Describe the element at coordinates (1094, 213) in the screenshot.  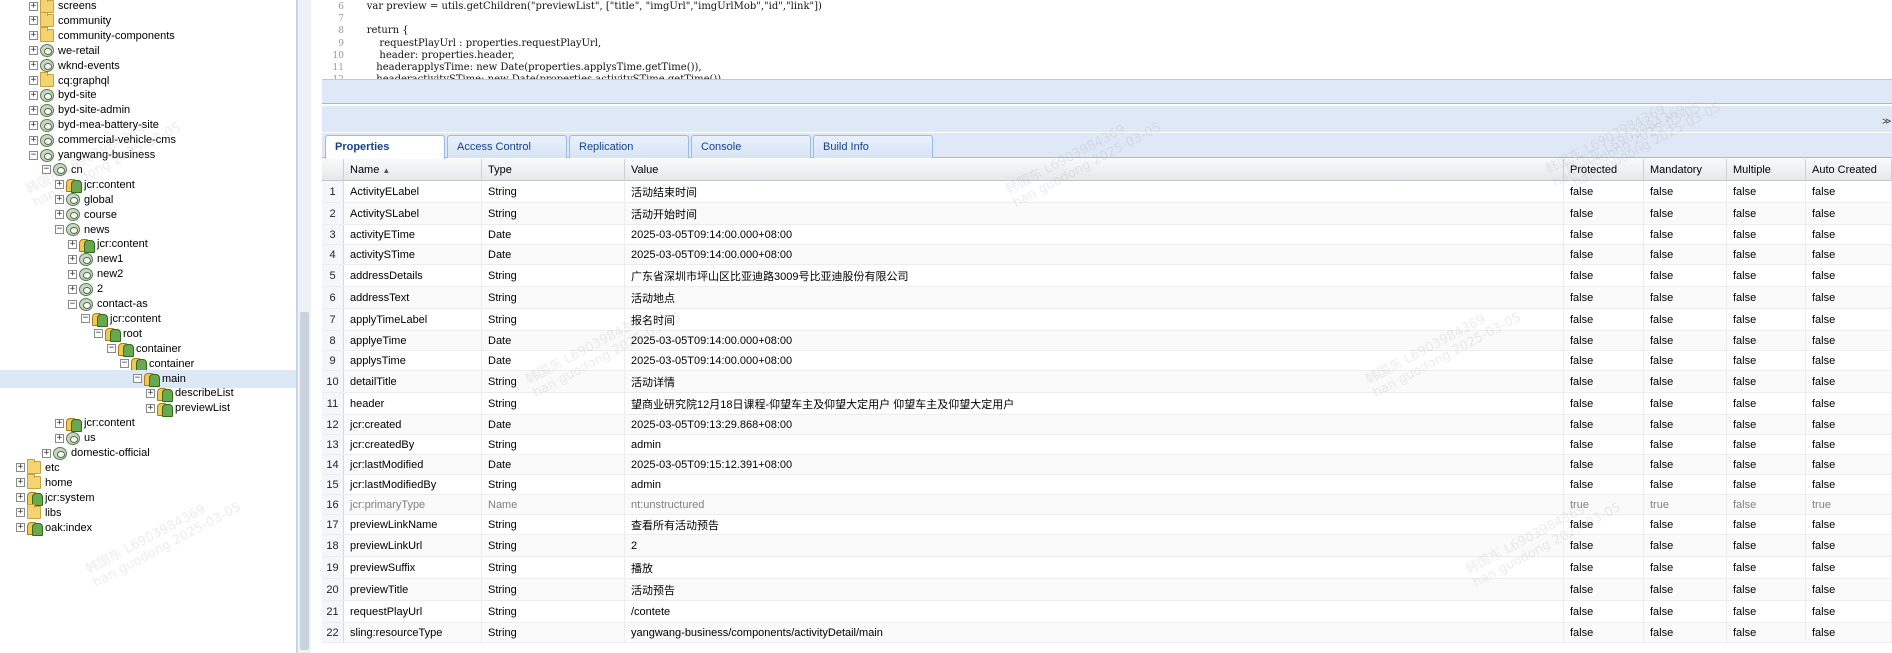
I see `table-cell: 活动开始时间` at that location.